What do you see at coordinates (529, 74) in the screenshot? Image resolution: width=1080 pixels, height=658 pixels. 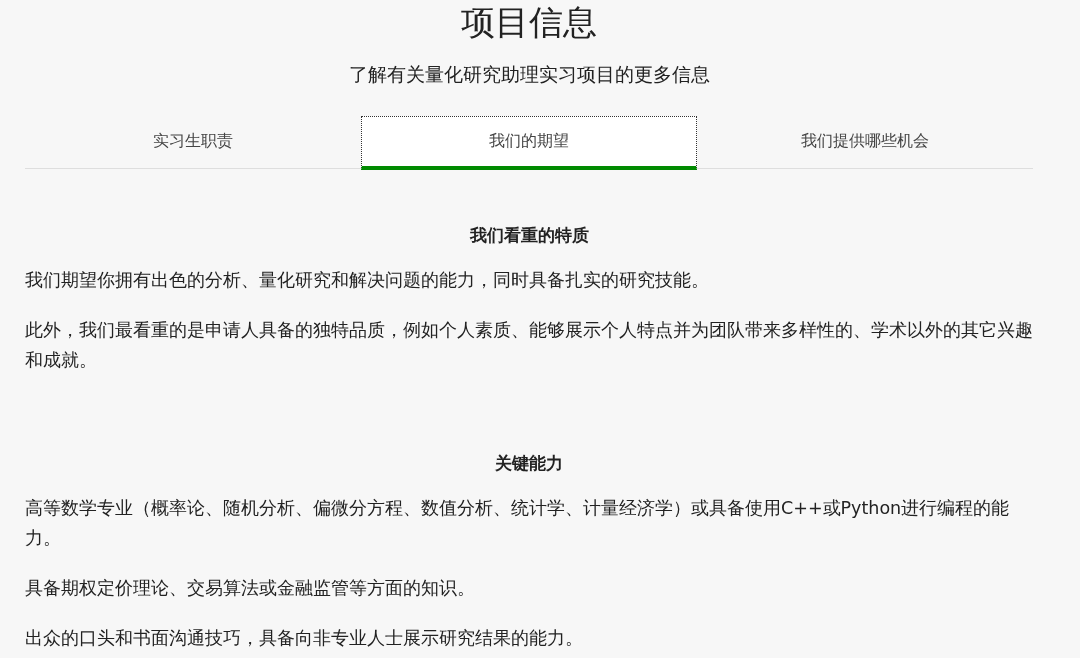 I see `page-subtitle: 了解有关量化研究助理实习项目的更多信息` at bounding box center [529, 74].